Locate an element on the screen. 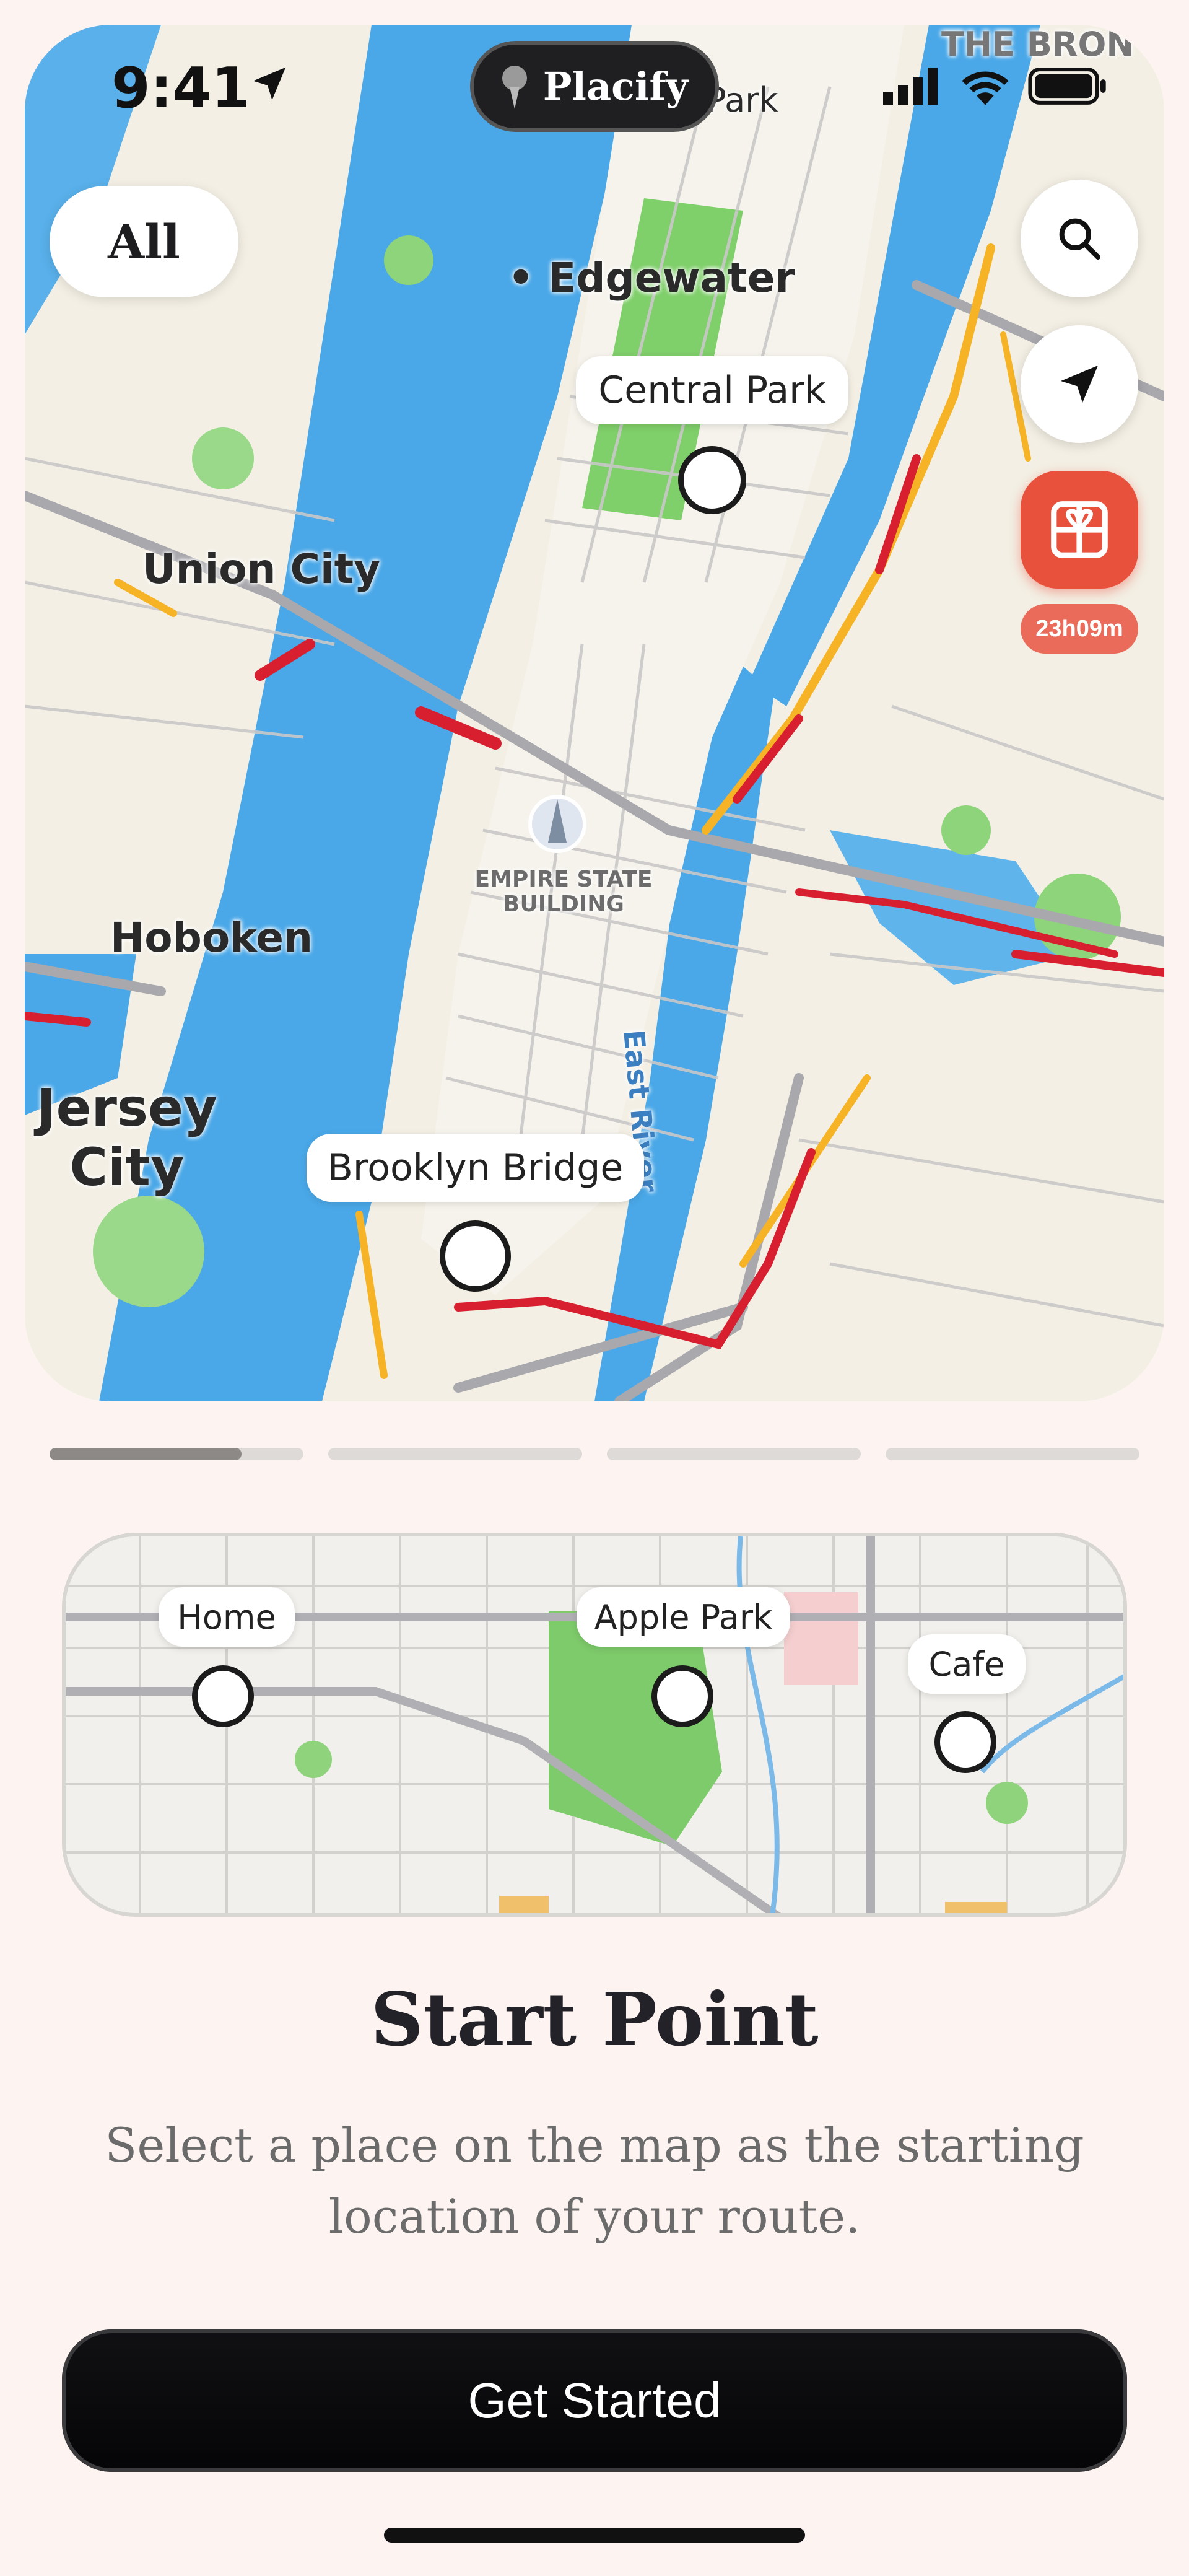 The image size is (1189, 2576). label-hoboken: Hoboken is located at coordinates (211, 938).